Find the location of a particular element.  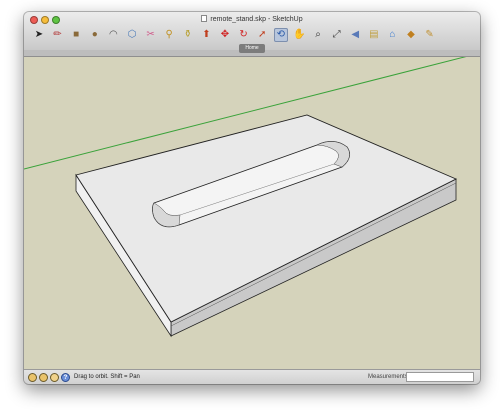

scene-tab-bar: Home is located at coordinates (252, 50).